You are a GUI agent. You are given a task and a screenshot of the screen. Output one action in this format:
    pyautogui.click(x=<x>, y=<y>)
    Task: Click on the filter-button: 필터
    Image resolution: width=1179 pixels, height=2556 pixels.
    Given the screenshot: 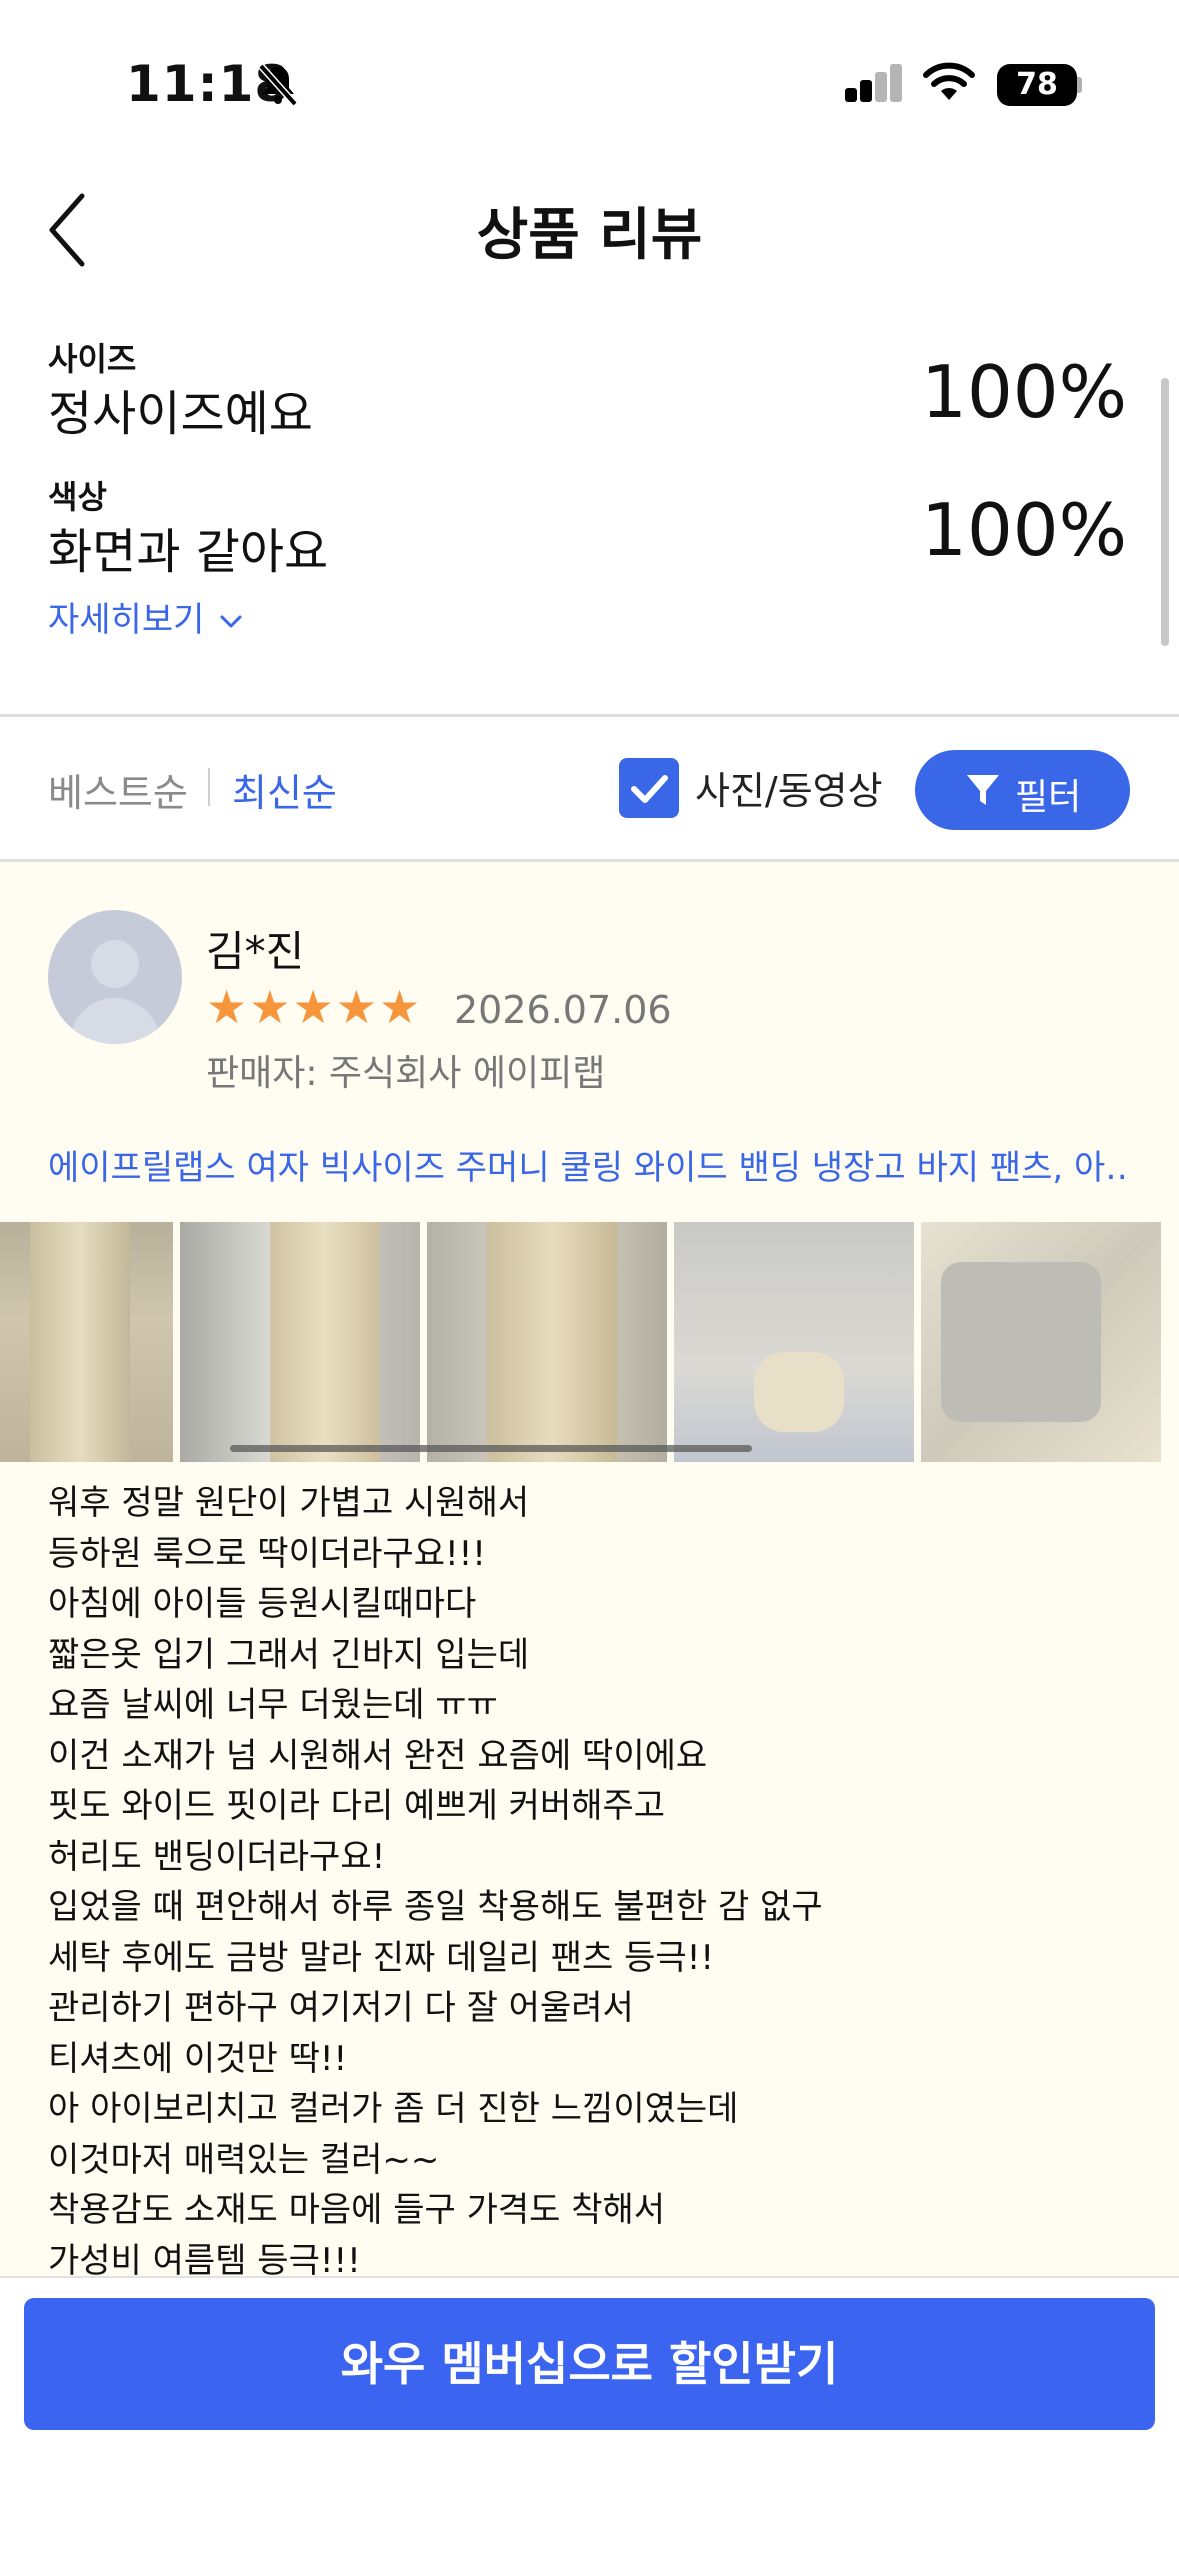 What is the action you would take?
    pyautogui.click(x=1022, y=790)
    